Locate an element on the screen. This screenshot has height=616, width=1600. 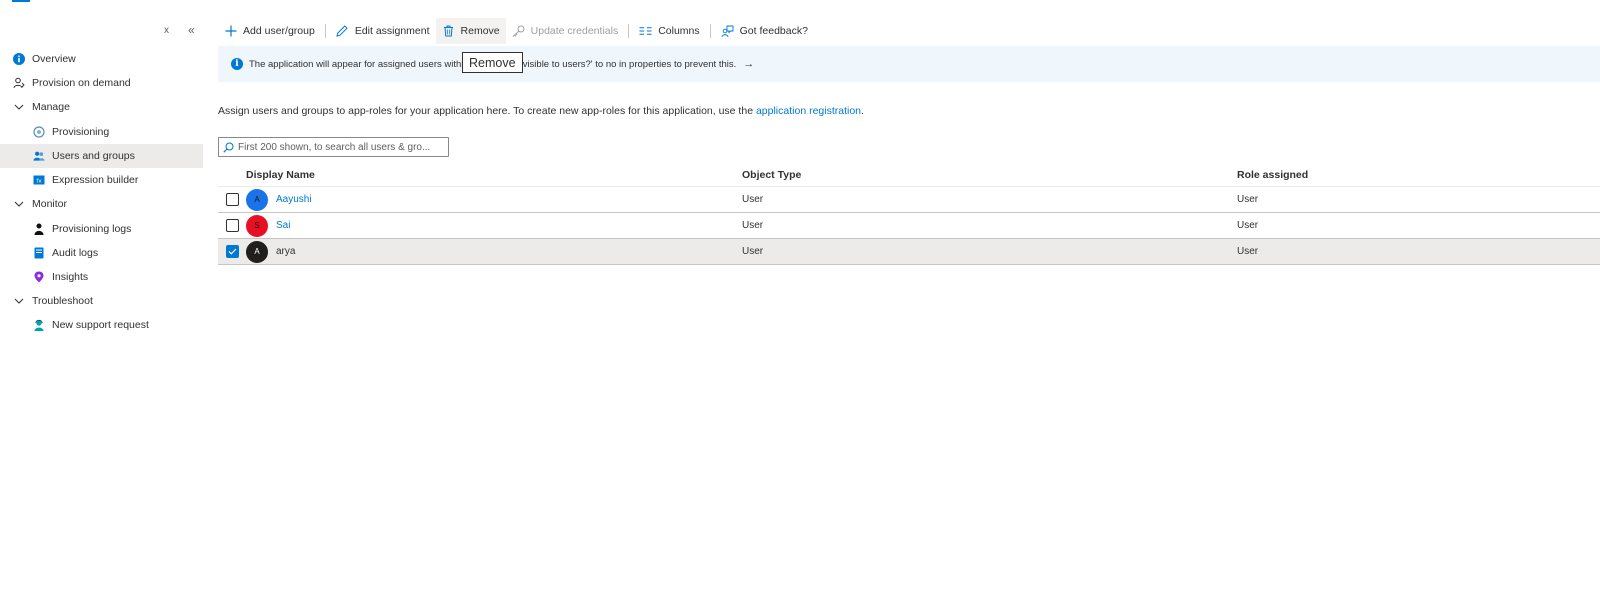
user-name-link: arya is located at coordinates (285, 251).